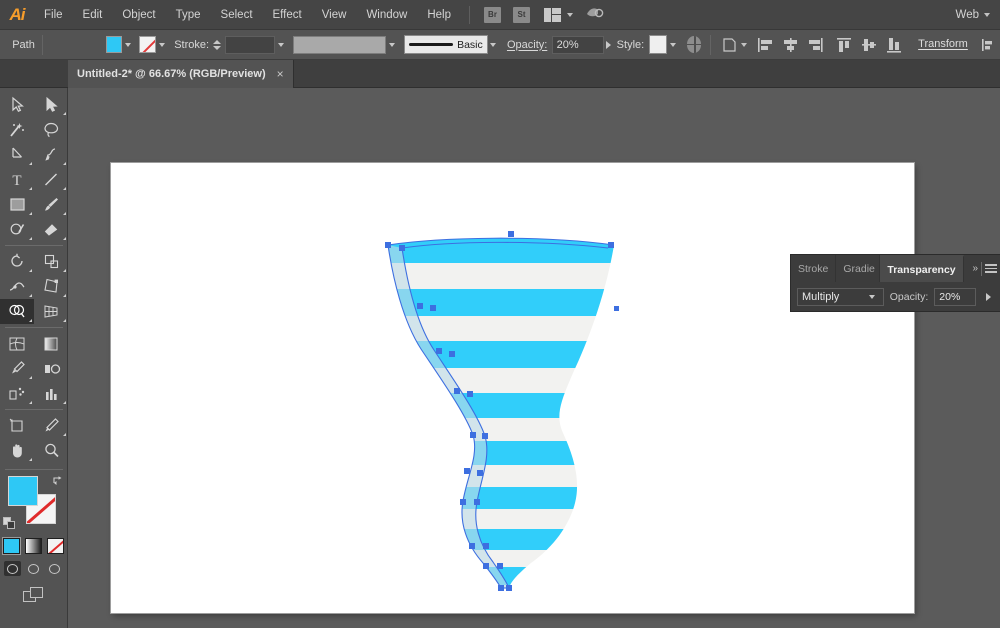 The width and height of the screenshot is (1000, 628). I want to click on brush-definition-select: Basic, so click(445, 44).